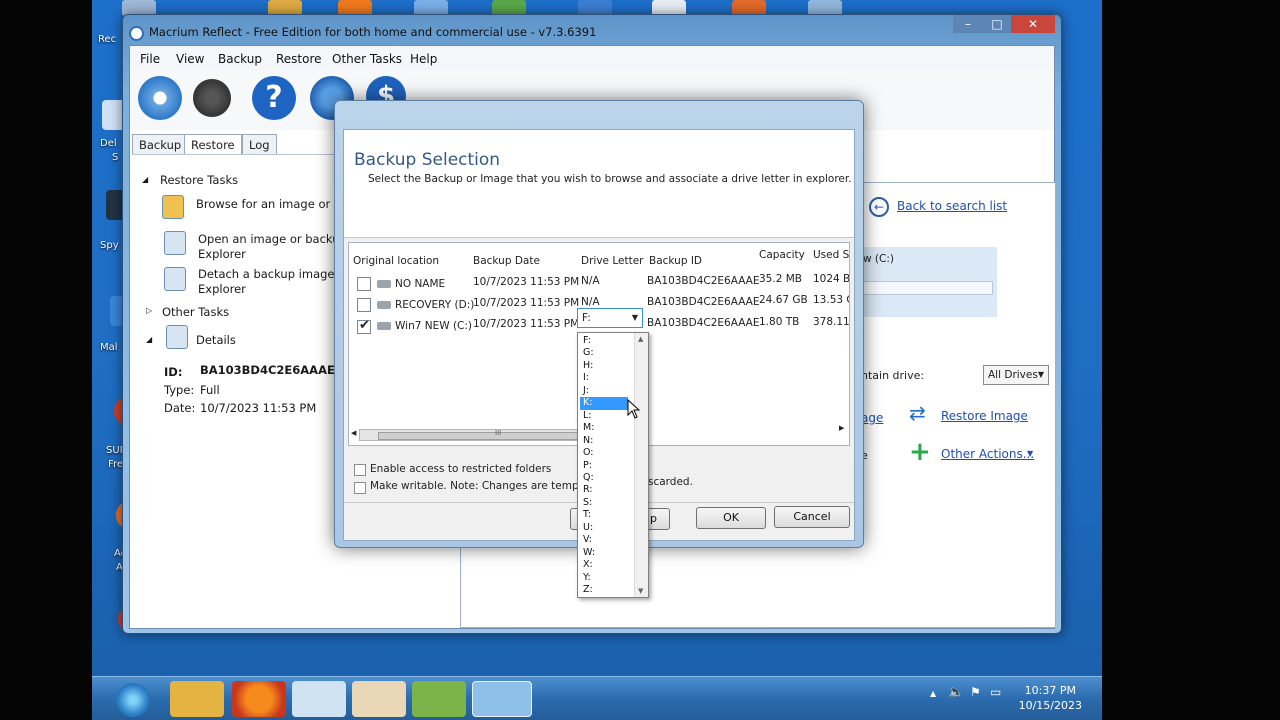  Describe the element at coordinates (604, 366) in the screenshot. I see `drive-option: H:` at that location.